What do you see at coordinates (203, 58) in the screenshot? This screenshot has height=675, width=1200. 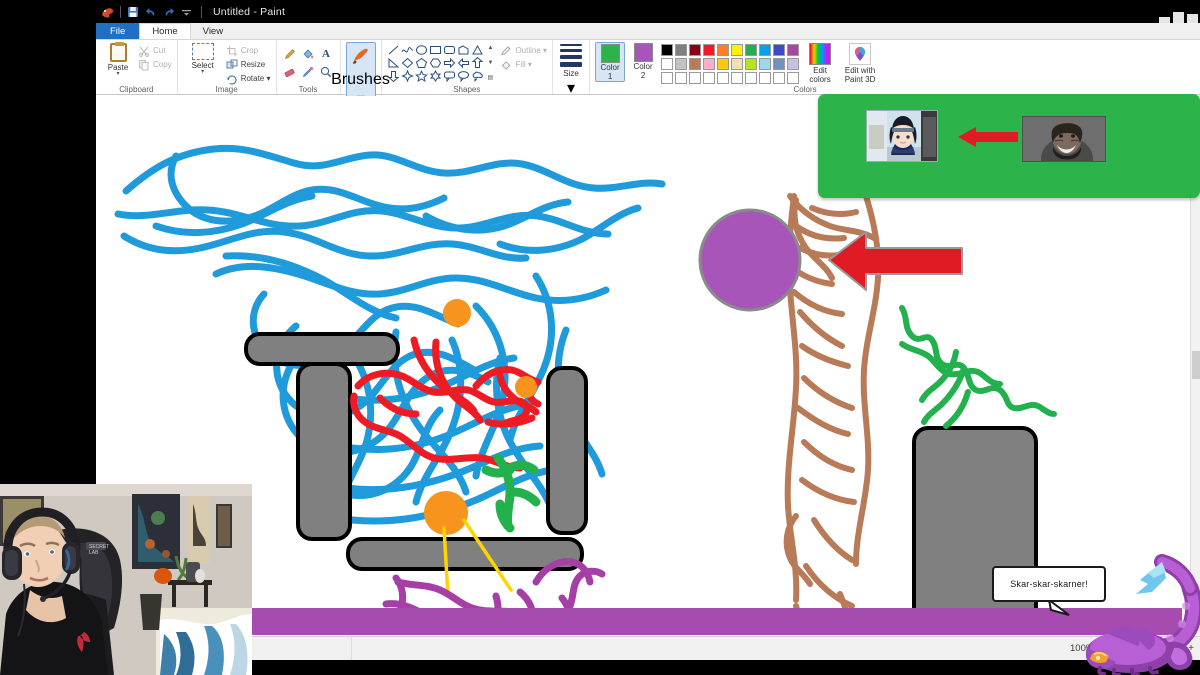 I see `select-button: Select ▾` at bounding box center [203, 58].